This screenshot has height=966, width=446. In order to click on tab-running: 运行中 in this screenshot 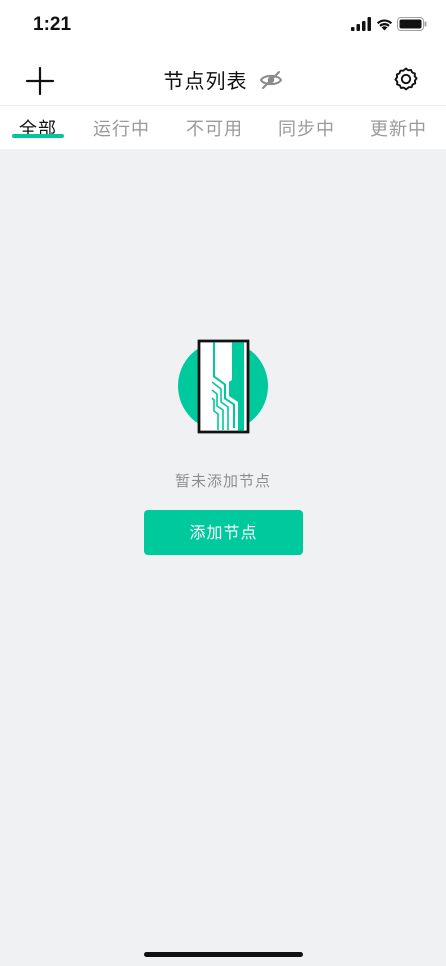, I will do `click(121, 128)`.